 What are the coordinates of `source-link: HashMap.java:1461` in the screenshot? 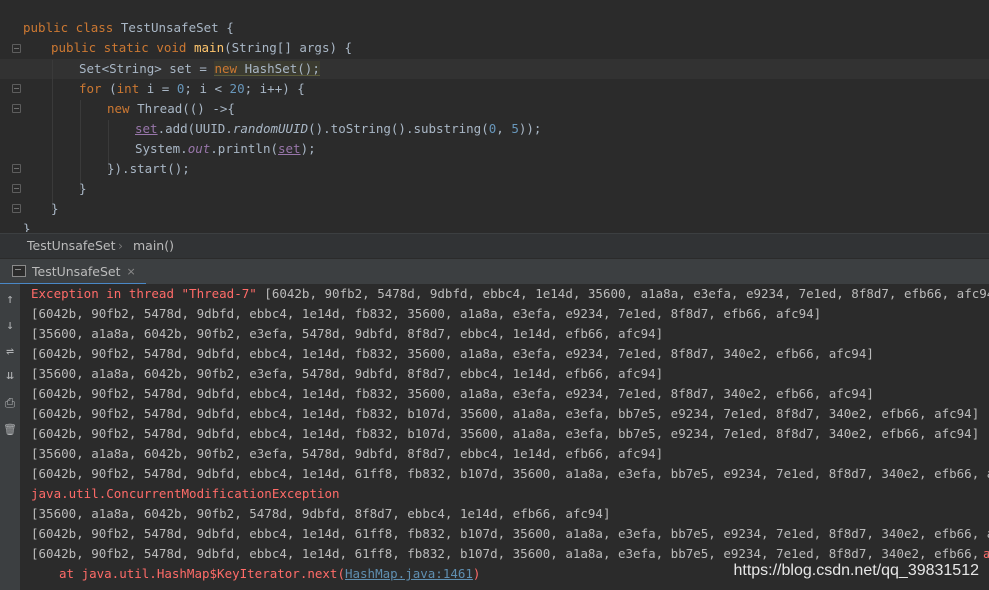 It's located at (409, 573).